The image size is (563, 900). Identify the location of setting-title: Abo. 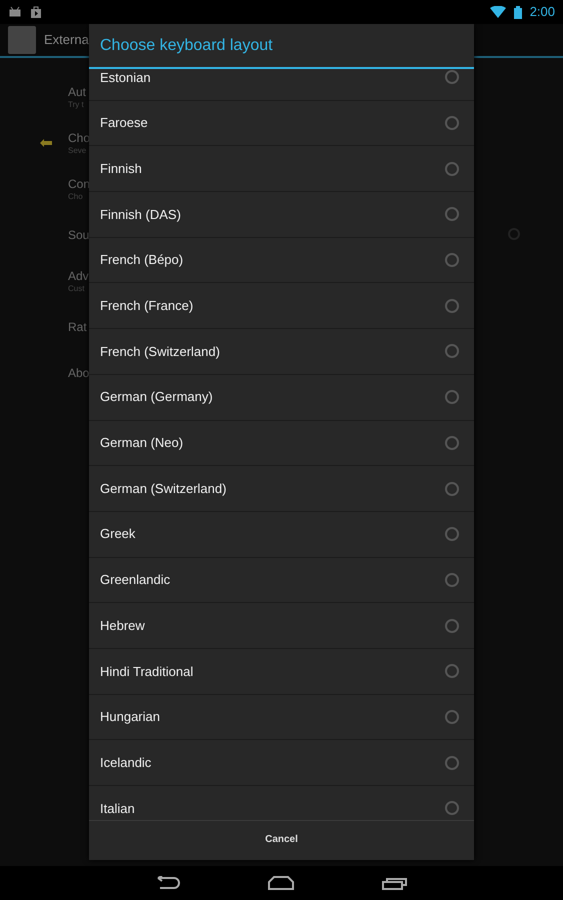
(79, 373).